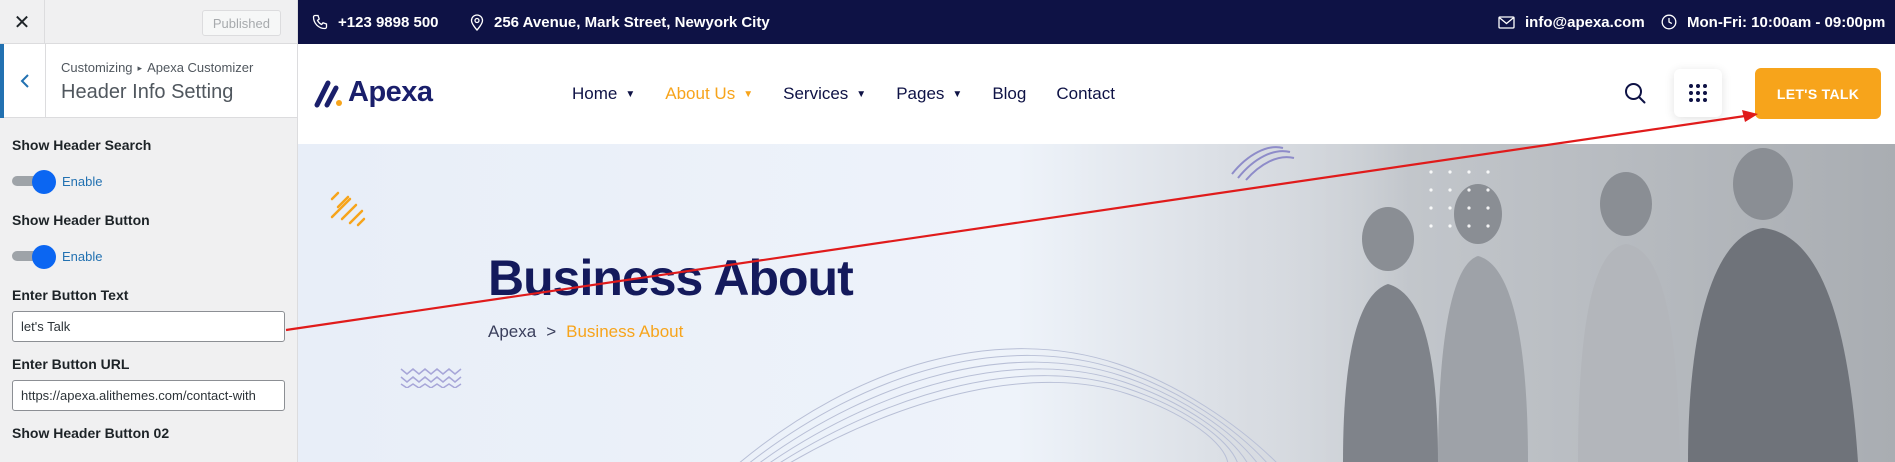  What do you see at coordinates (671, 278) in the screenshot?
I see `page-title: Business About` at bounding box center [671, 278].